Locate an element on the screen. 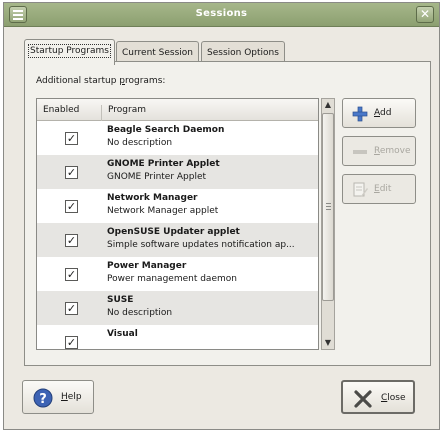 This screenshot has height=434, width=444. program-name: Network Manager is located at coordinates (152, 198).